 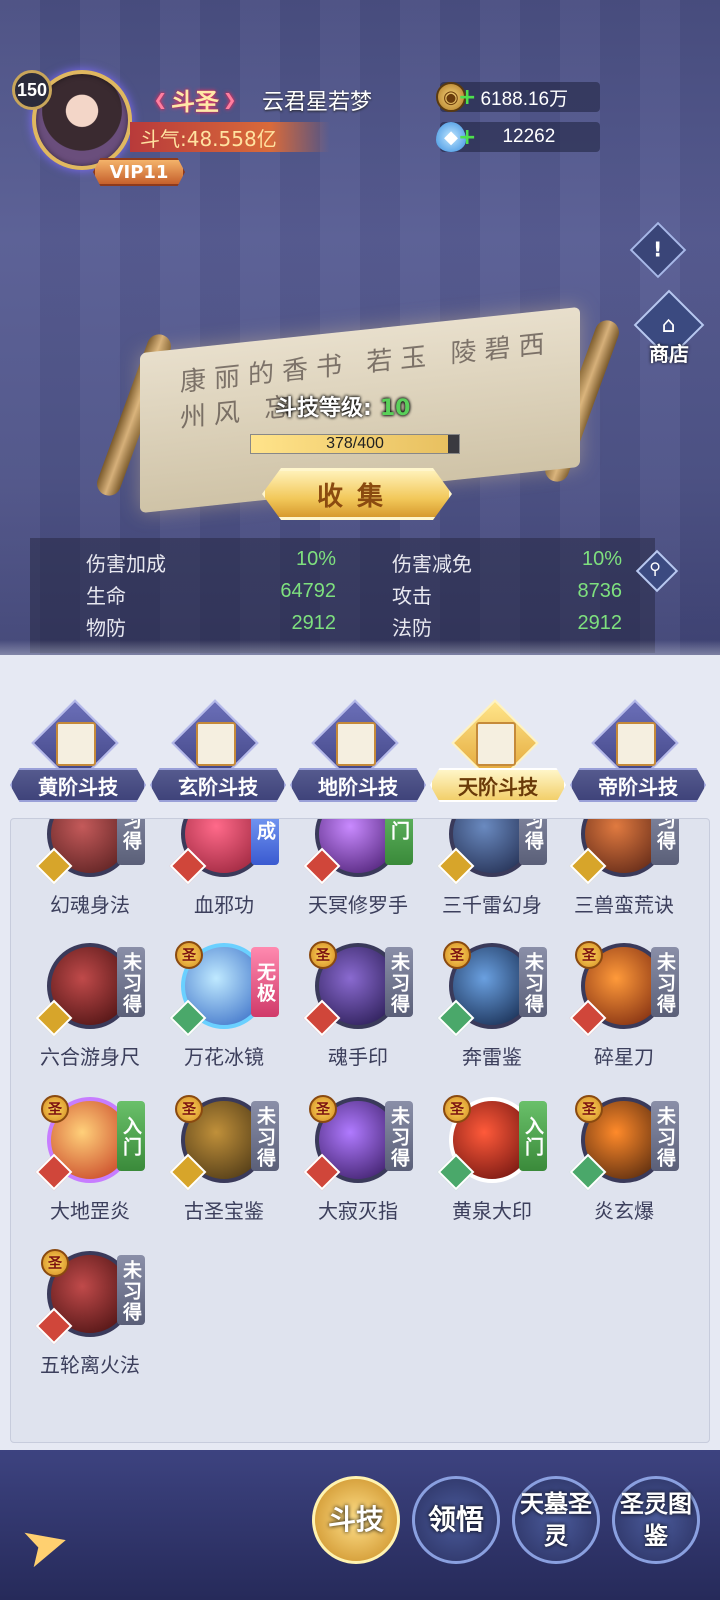 What do you see at coordinates (356, 1520) in the screenshot?
I see `nav-fighting-skill: 斗技` at bounding box center [356, 1520].